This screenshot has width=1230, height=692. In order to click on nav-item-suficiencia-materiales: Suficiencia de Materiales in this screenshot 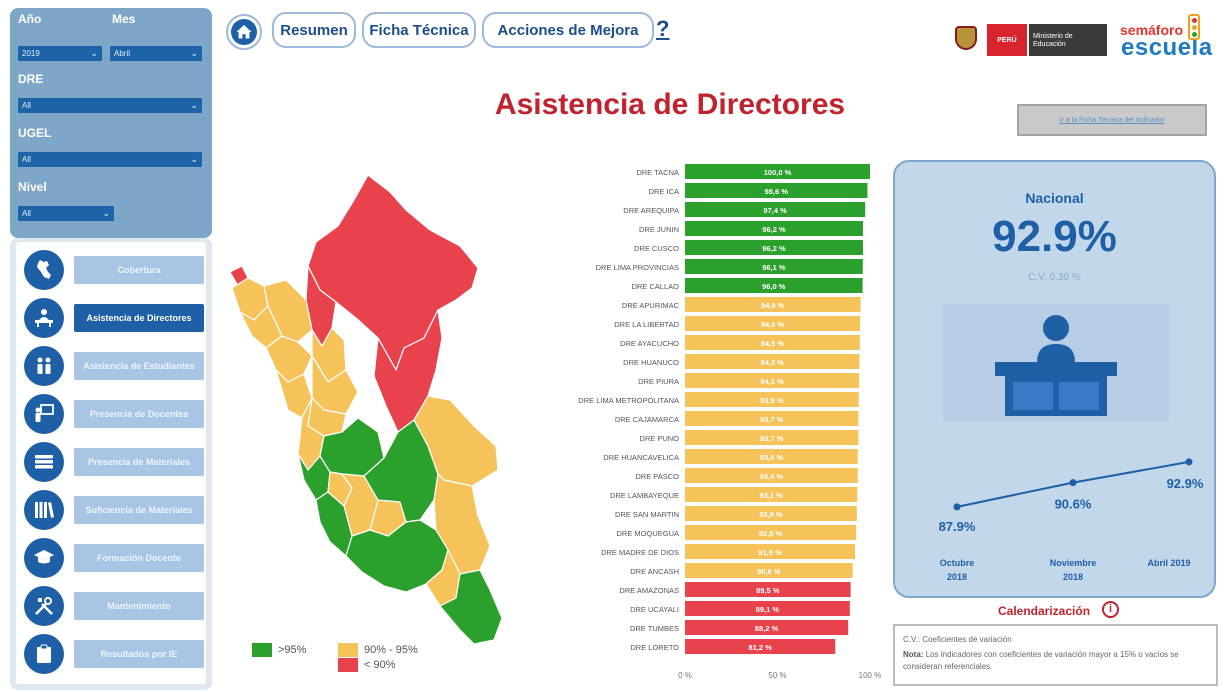, I will do `click(117, 510)`.